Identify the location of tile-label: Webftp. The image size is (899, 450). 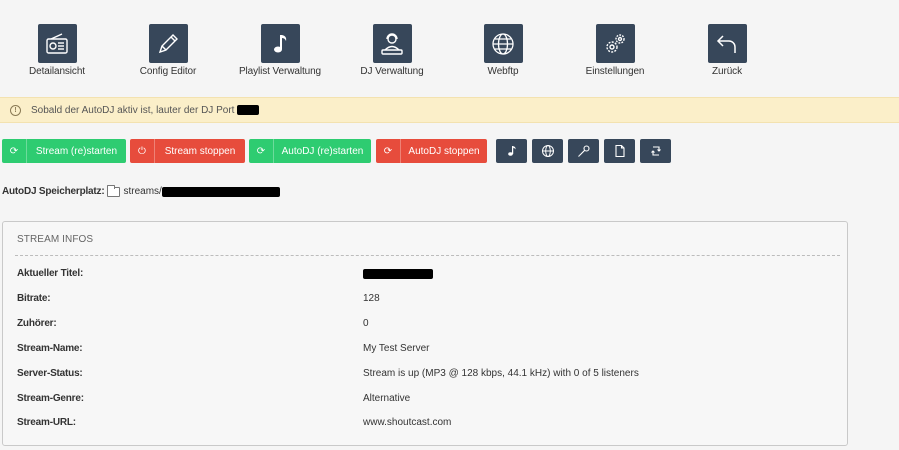
(503, 71).